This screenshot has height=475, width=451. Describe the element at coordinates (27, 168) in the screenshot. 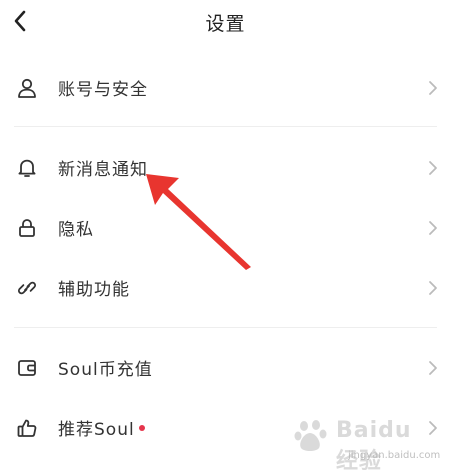

I see `bell-icon` at that location.